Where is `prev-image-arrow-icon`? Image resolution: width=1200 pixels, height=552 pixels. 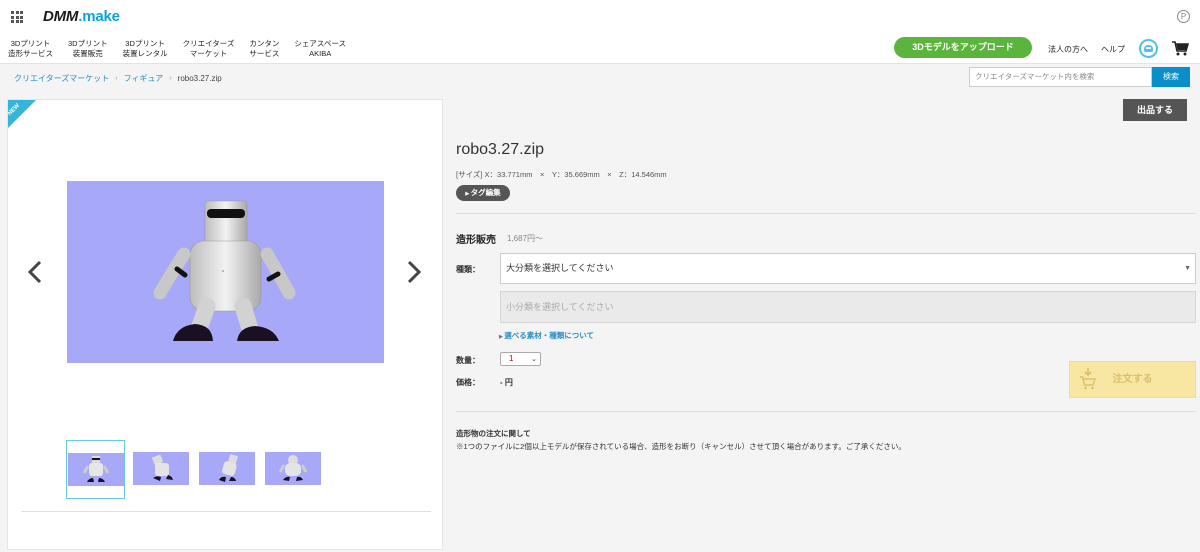 prev-image-arrow-icon is located at coordinates (35, 272).